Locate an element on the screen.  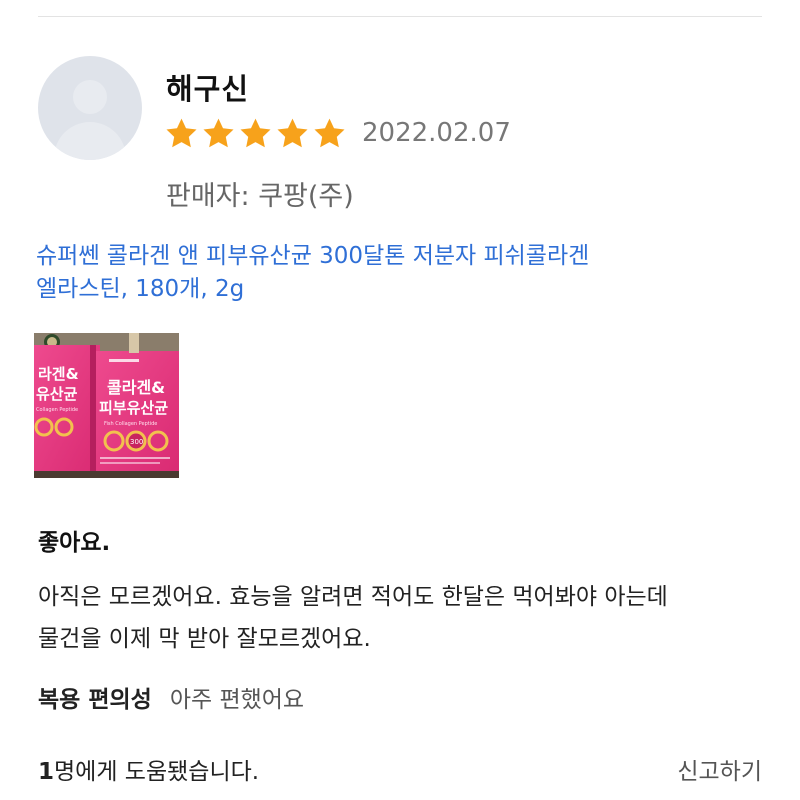
attribute-label: 복용 편의성 is located at coordinates (95, 700).